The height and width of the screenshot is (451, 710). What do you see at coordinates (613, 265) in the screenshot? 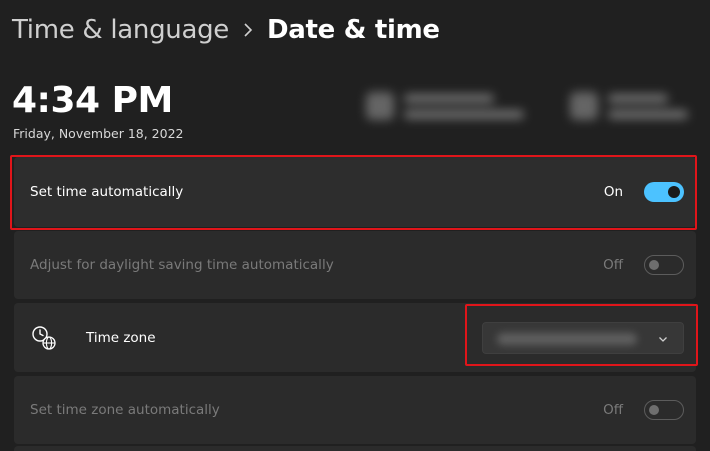
I see `daylight-saving-state: Off` at bounding box center [613, 265].